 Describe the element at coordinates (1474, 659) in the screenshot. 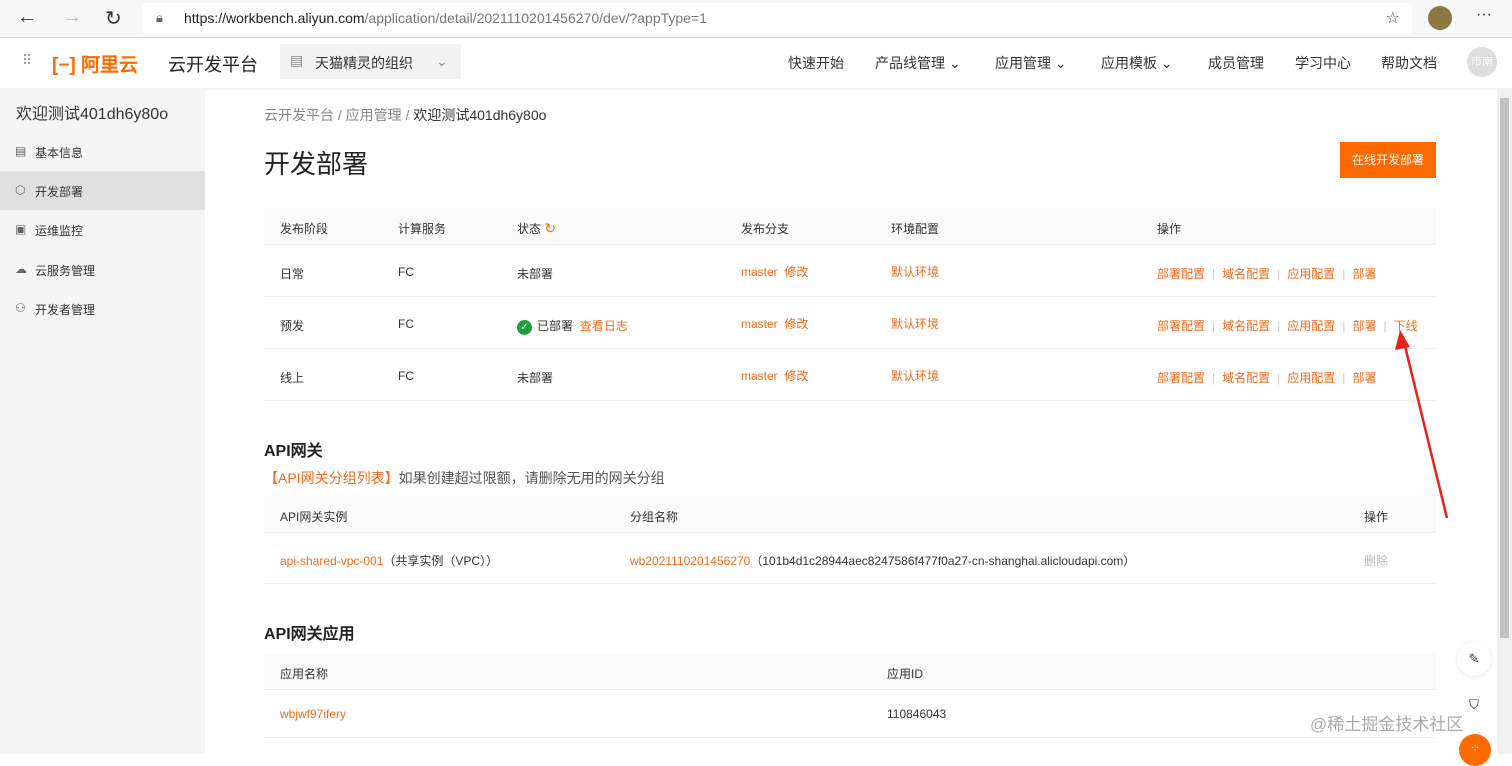

I see `feedback-icon: ✎` at that location.